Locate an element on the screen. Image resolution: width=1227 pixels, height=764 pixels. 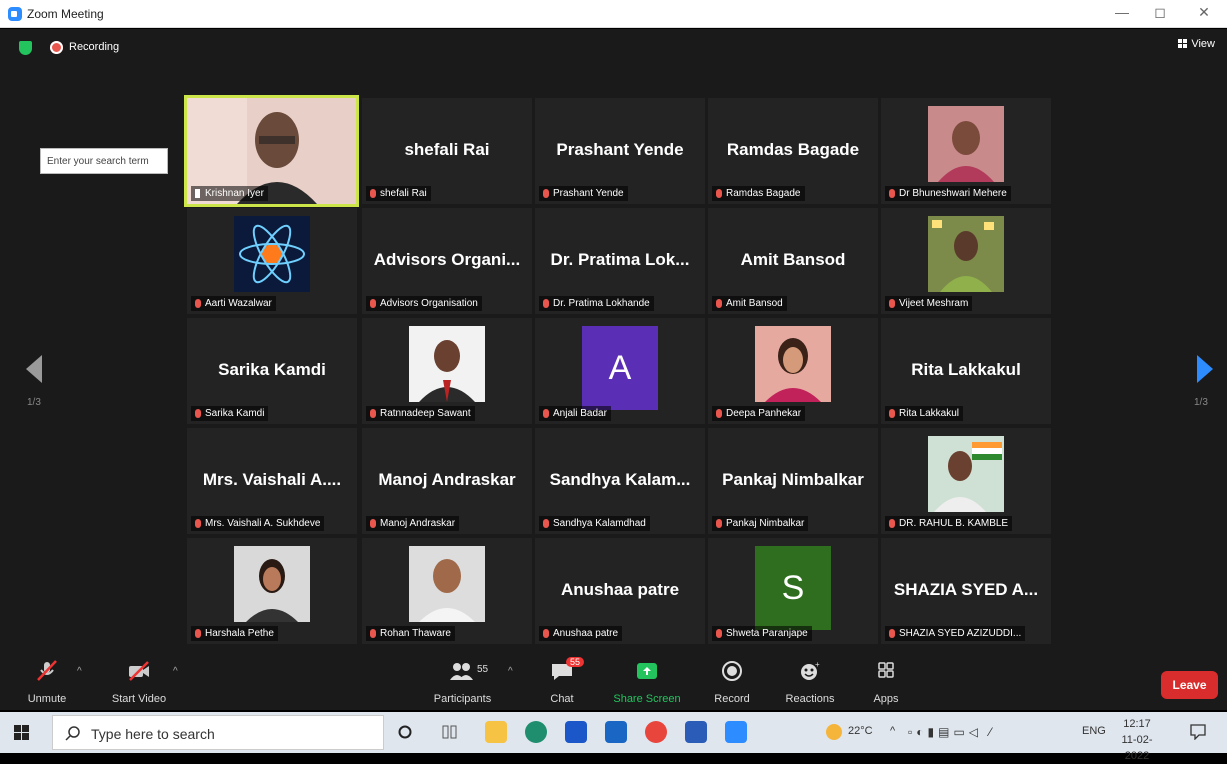
clock-date: 11-02-2022 is located at coordinates (1137, 748).